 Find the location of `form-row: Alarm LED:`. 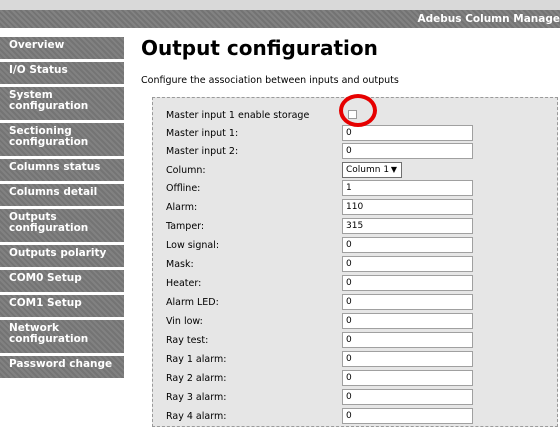

form-row: Alarm LED: is located at coordinates (355, 303).